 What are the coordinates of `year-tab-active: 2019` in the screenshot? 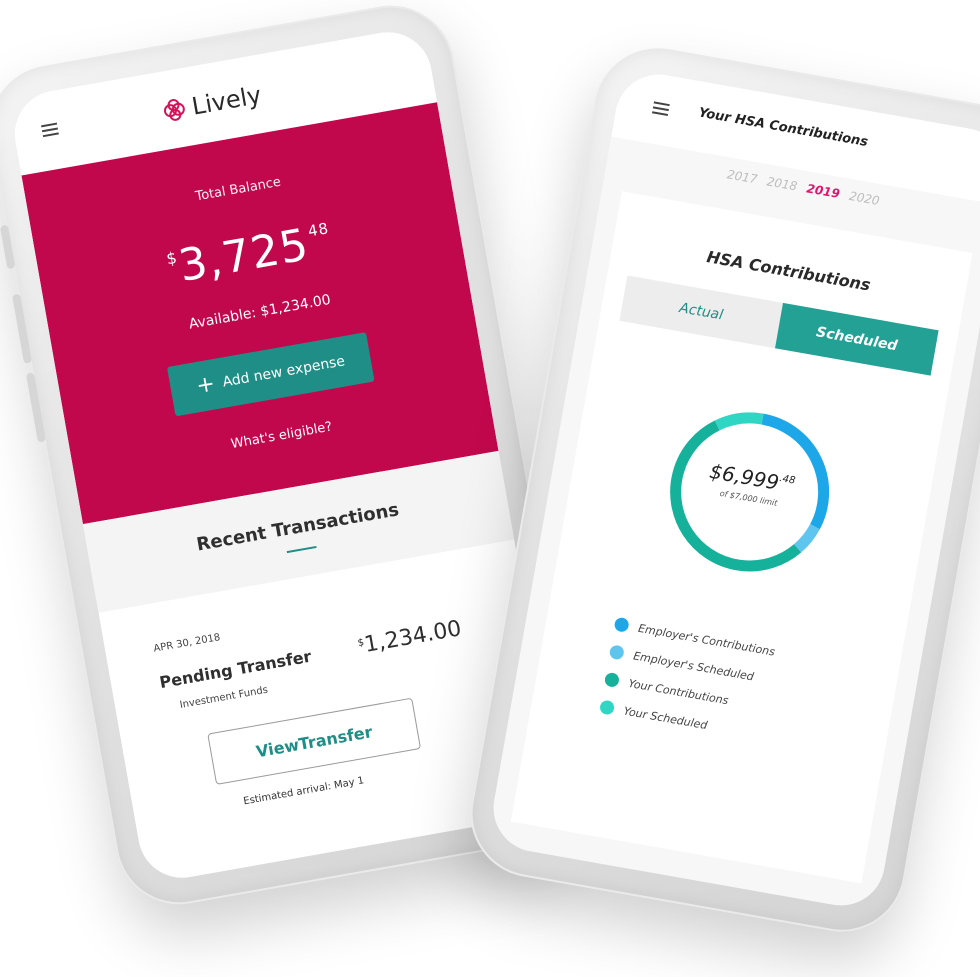 It's located at (823, 191).